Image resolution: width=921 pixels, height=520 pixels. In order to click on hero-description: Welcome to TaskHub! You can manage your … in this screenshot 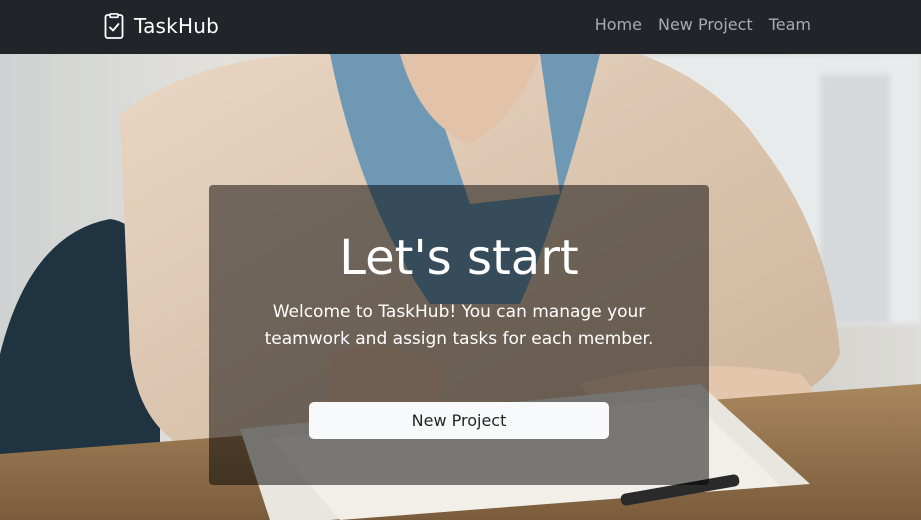, I will do `click(459, 325)`.